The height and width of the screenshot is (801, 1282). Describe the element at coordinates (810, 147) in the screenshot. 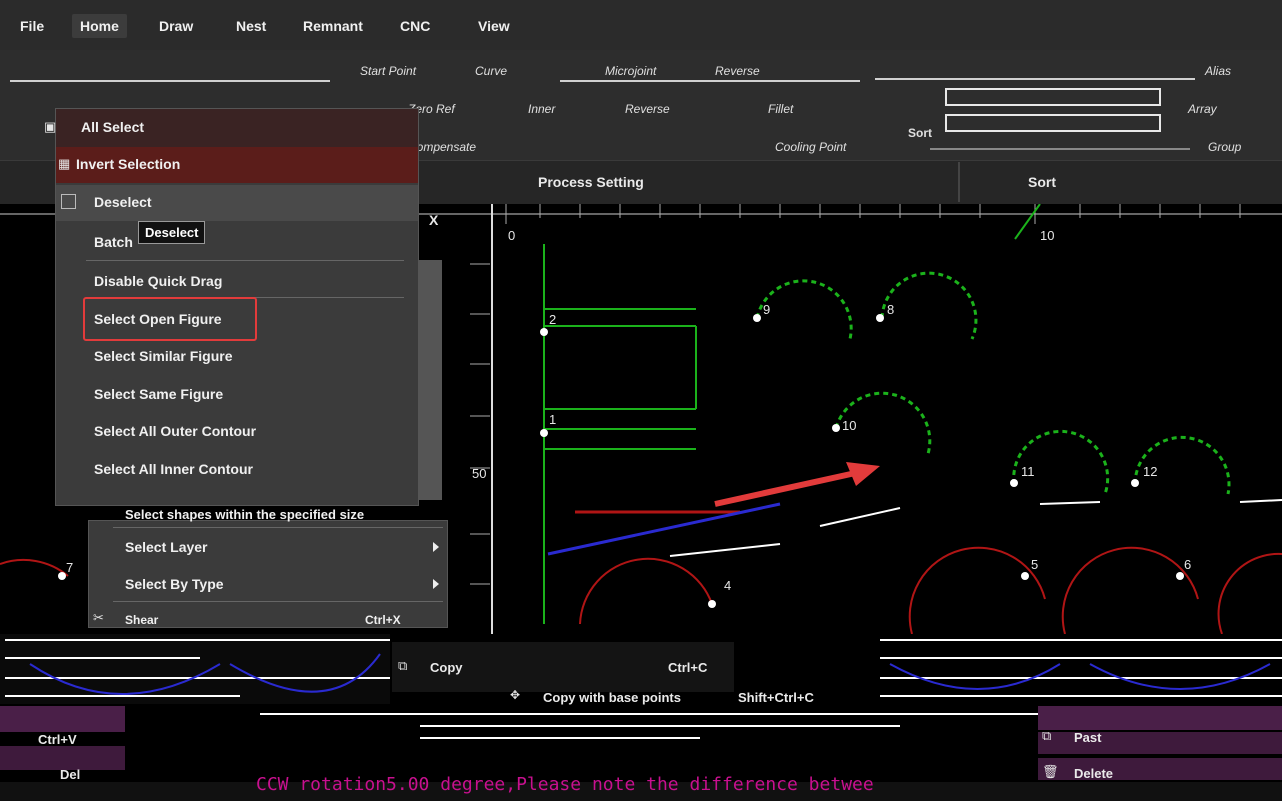

I see `cooling-point-button: Cooling Point` at that location.